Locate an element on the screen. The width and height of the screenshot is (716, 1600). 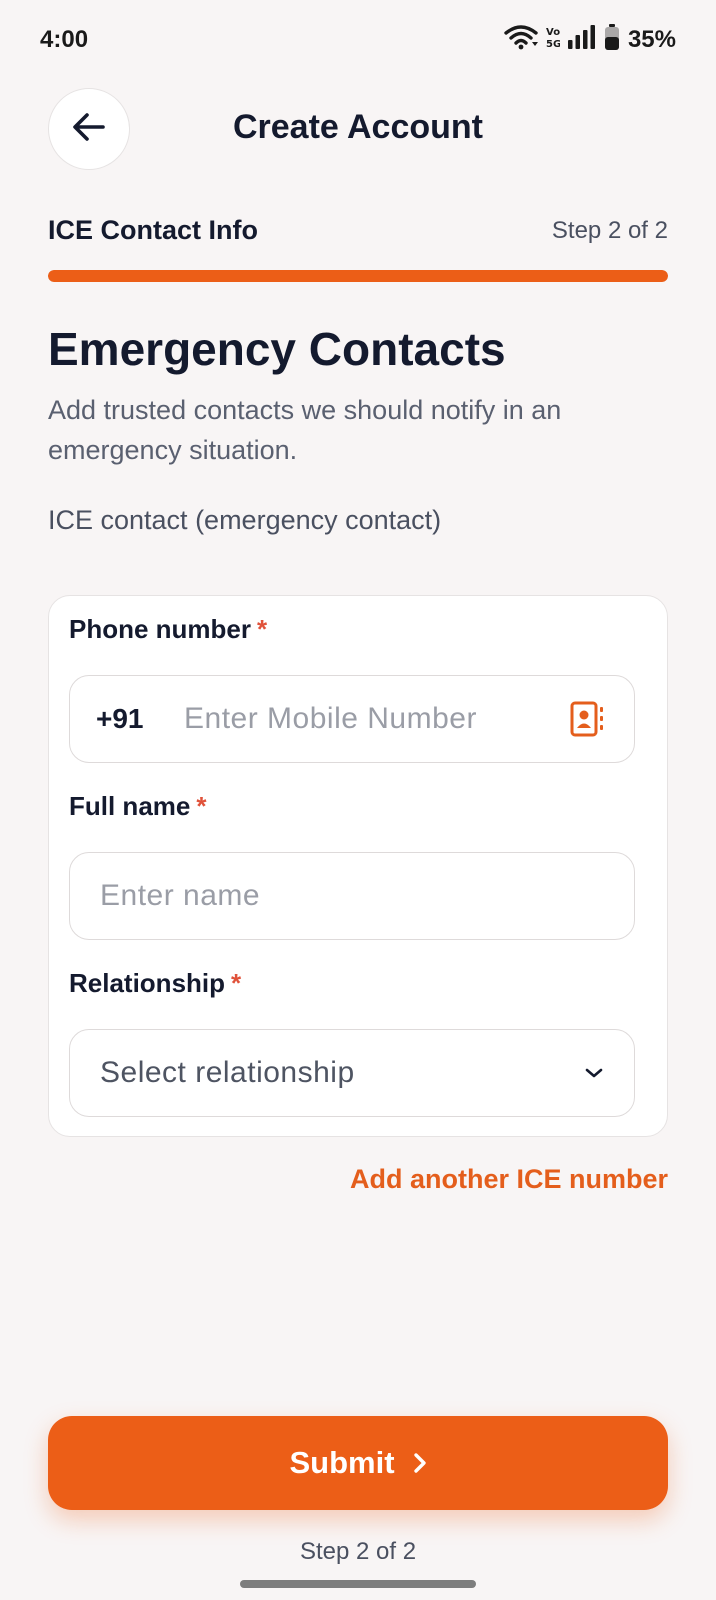
relationship-label: Relationship * is located at coordinates (155, 983).